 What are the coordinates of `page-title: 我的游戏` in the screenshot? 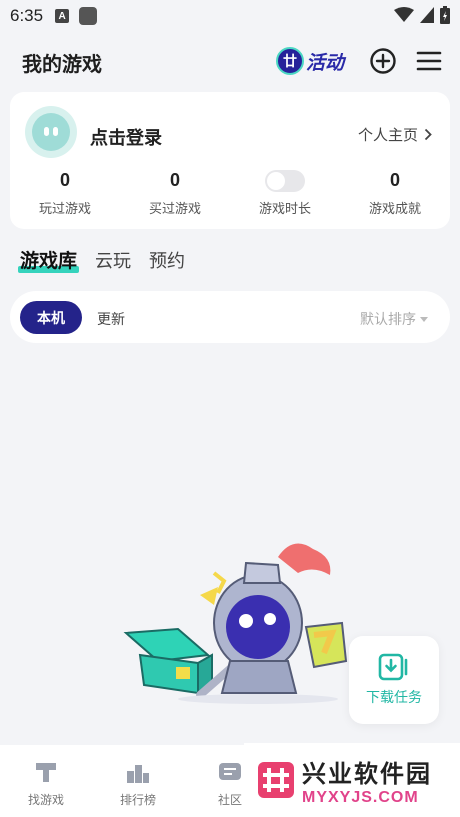 It's located at (62, 64).